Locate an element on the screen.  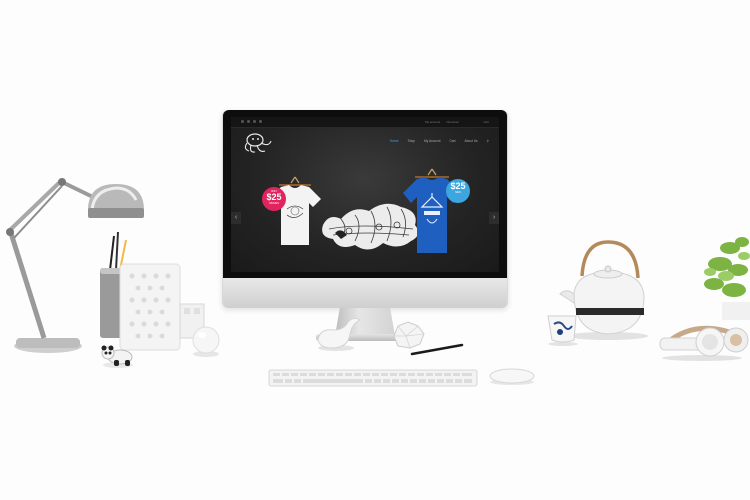
apple-logo-icon is located at coordinates (366, 292).